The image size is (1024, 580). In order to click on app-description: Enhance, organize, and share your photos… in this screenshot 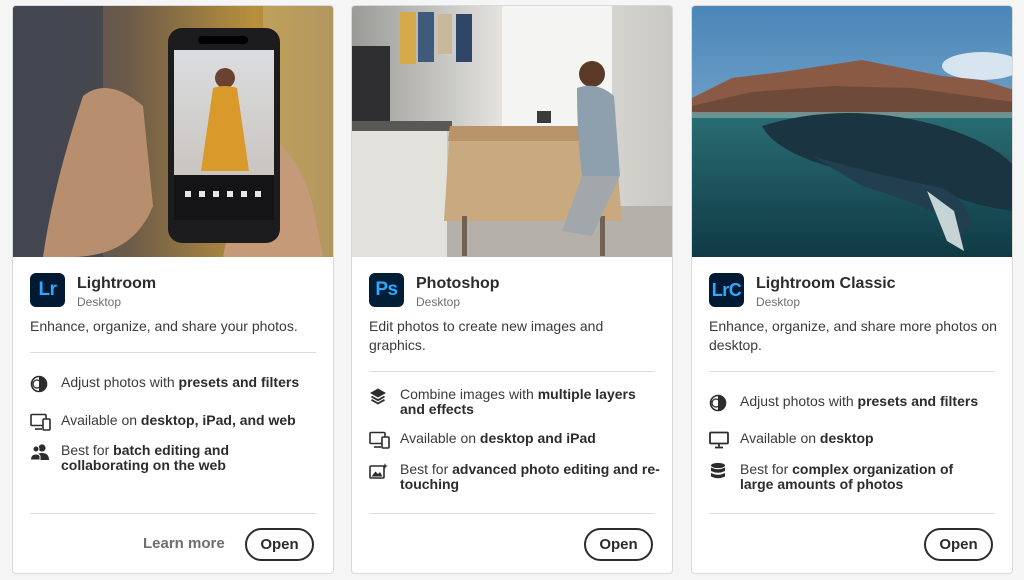, I will do `click(164, 326)`.